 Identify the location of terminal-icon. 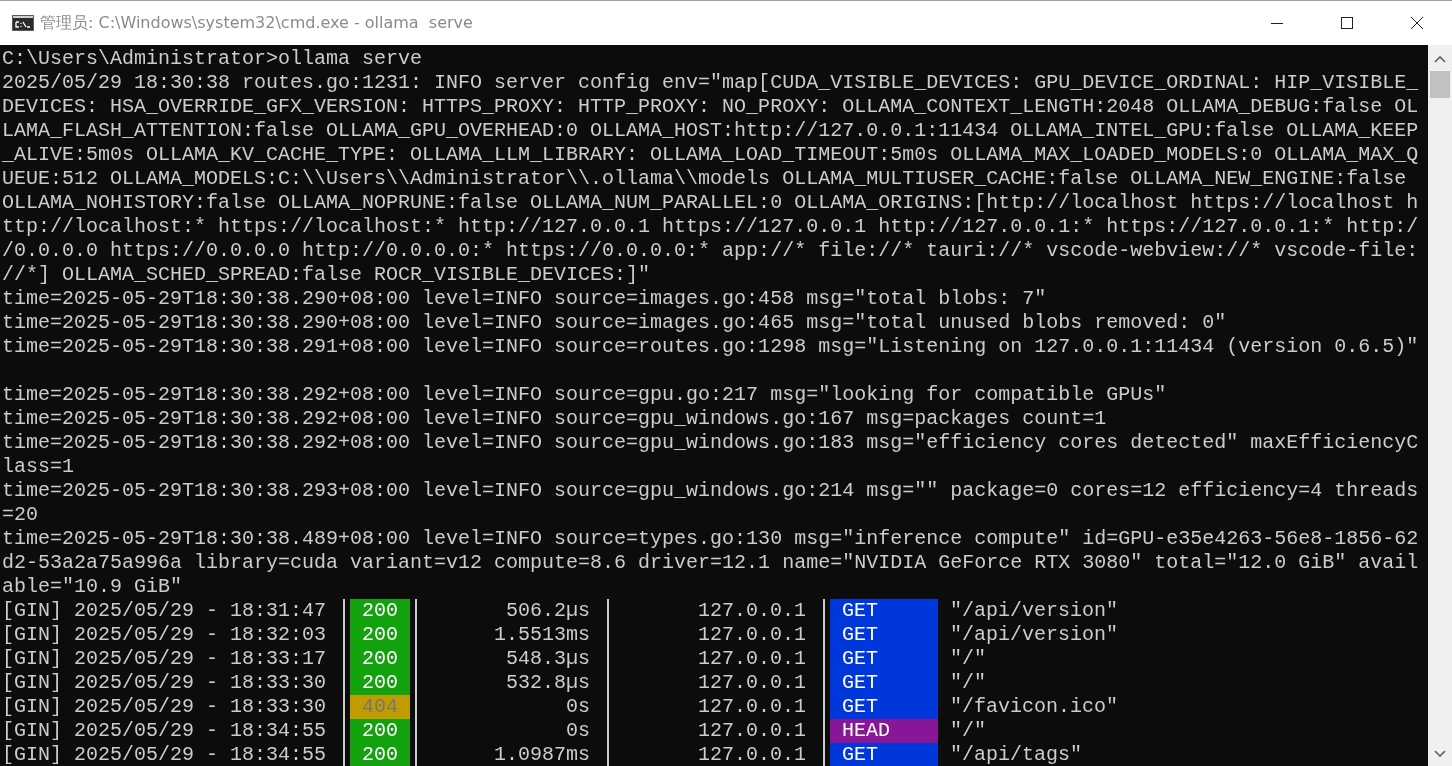
(23, 23).